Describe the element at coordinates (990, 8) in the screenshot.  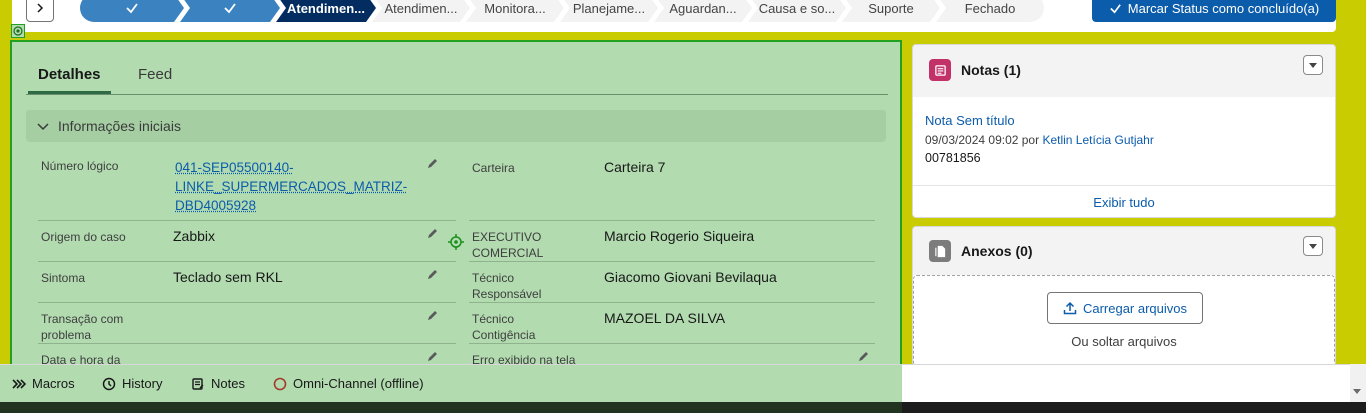
I see `path-stage-label: Fechado` at that location.